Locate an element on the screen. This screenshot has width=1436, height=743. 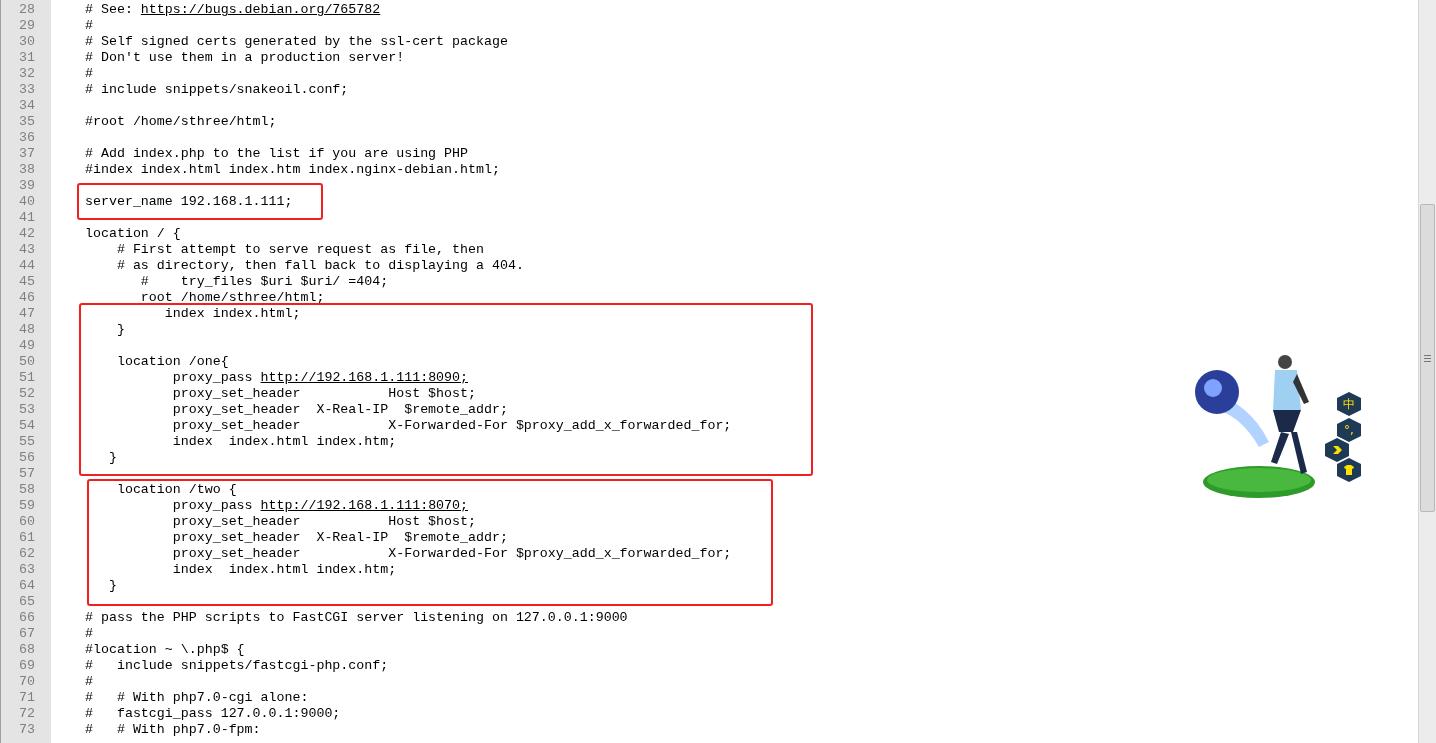
line-number: 33 is located at coordinates (27, 90).